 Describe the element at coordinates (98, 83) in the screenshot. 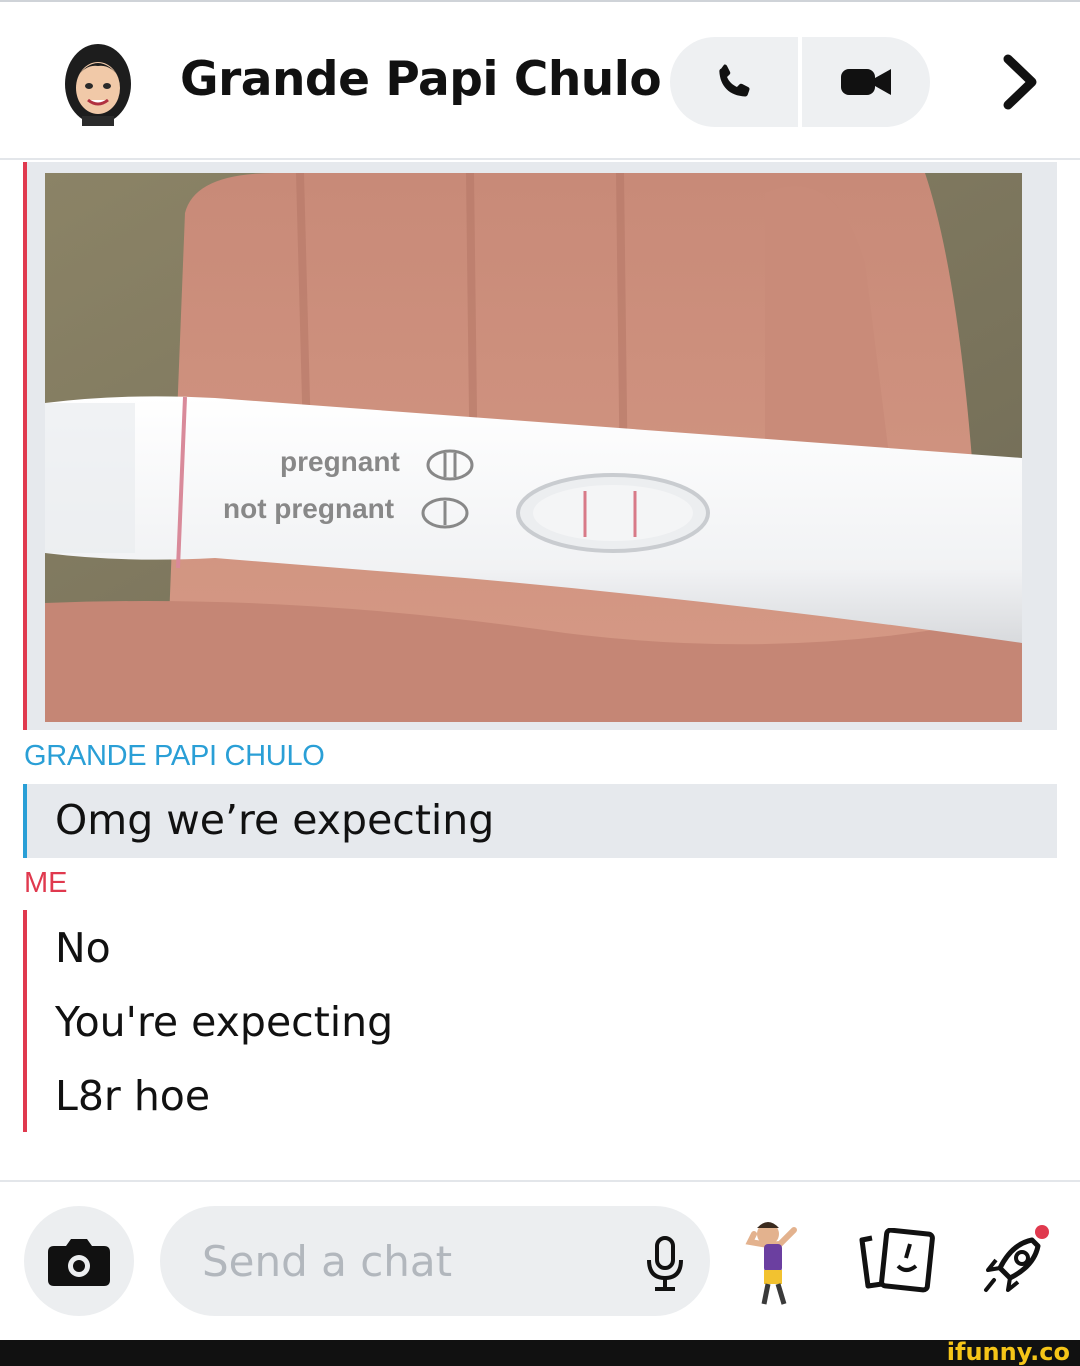

I see `bitmoji-avatar` at that location.